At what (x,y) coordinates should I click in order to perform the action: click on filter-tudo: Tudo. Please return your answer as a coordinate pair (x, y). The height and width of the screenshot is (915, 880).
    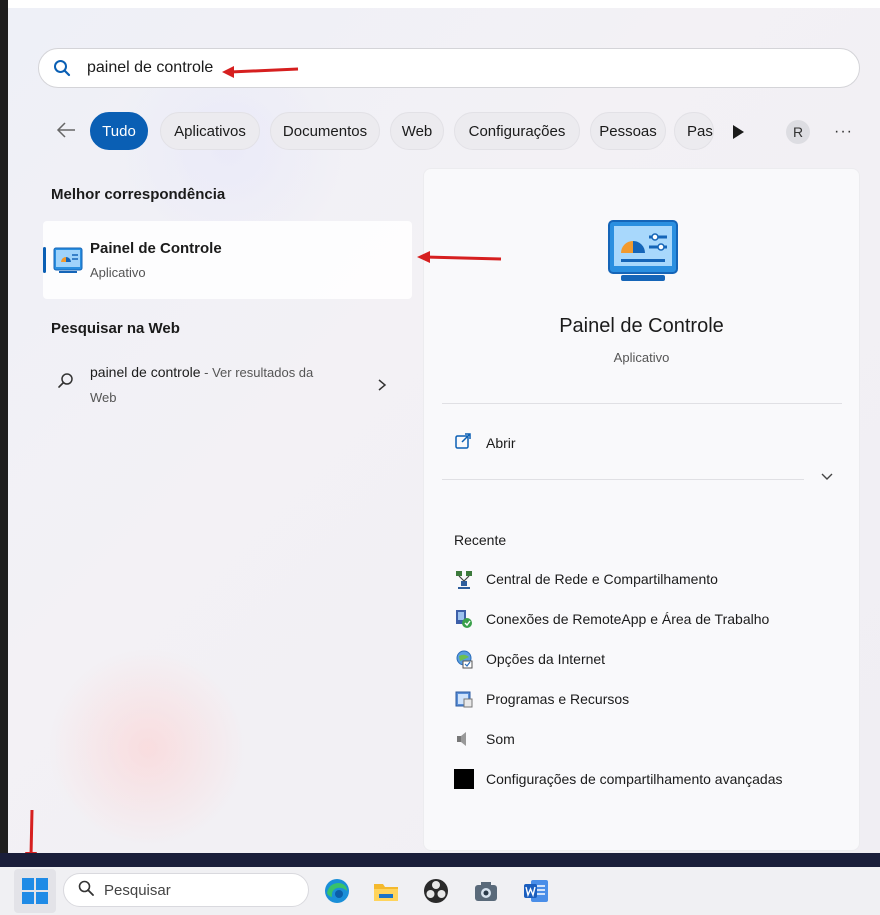
    Looking at the image, I should click on (119, 131).